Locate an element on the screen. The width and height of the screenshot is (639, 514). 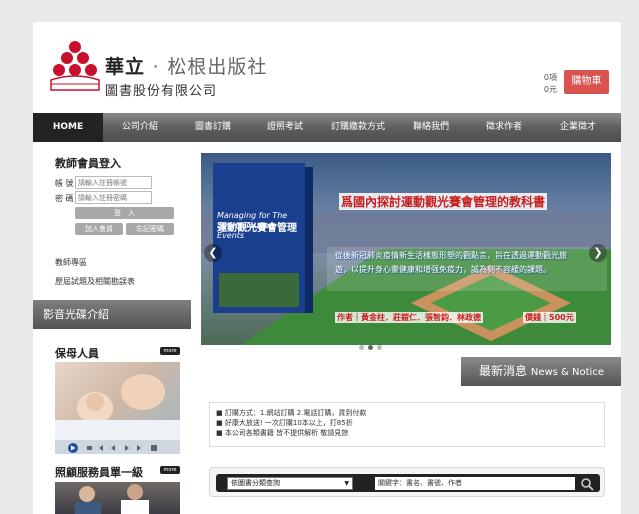
care-worker-thumbnail is located at coordinates (117, 498).